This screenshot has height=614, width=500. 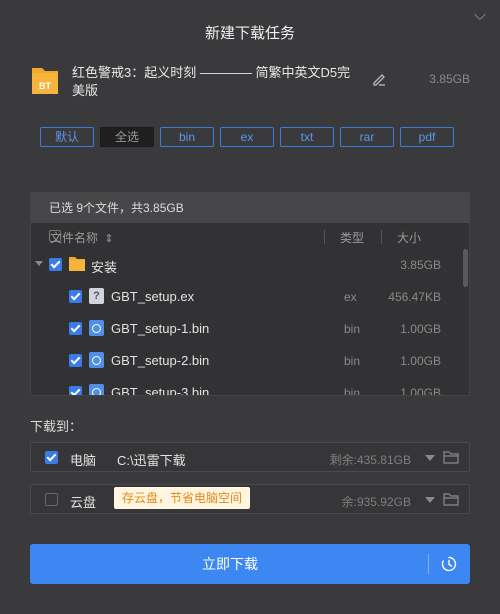 I want to click on filter-pdf-button: pdf, so click(x=427, y=137).